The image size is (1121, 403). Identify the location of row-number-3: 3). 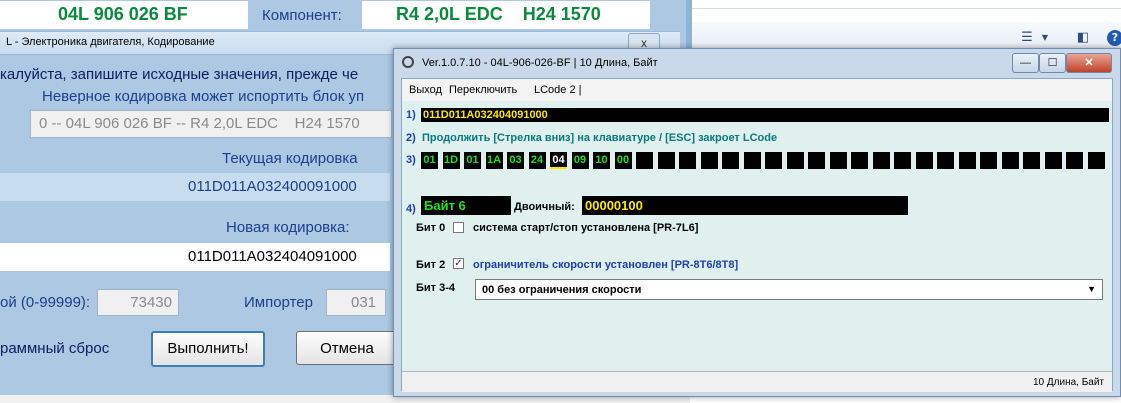
(411, 160).